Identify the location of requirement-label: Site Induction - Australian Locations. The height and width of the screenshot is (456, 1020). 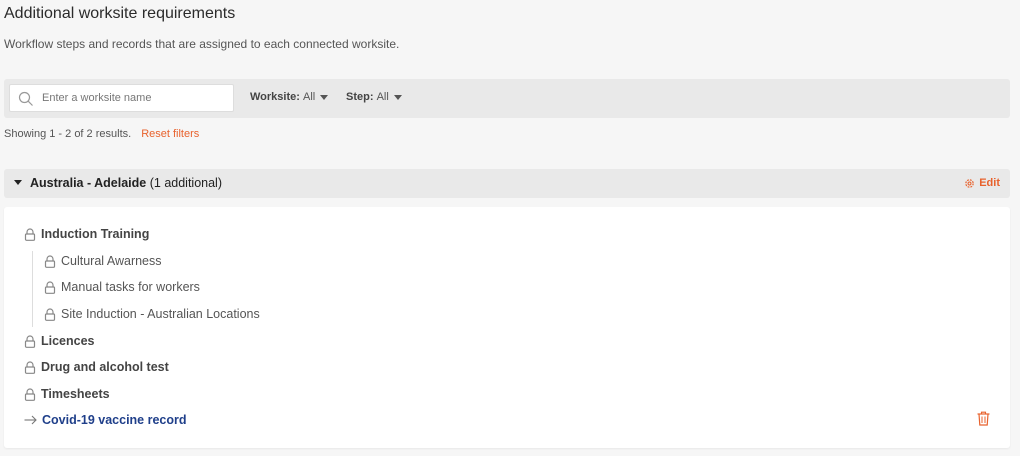
(160, 314).